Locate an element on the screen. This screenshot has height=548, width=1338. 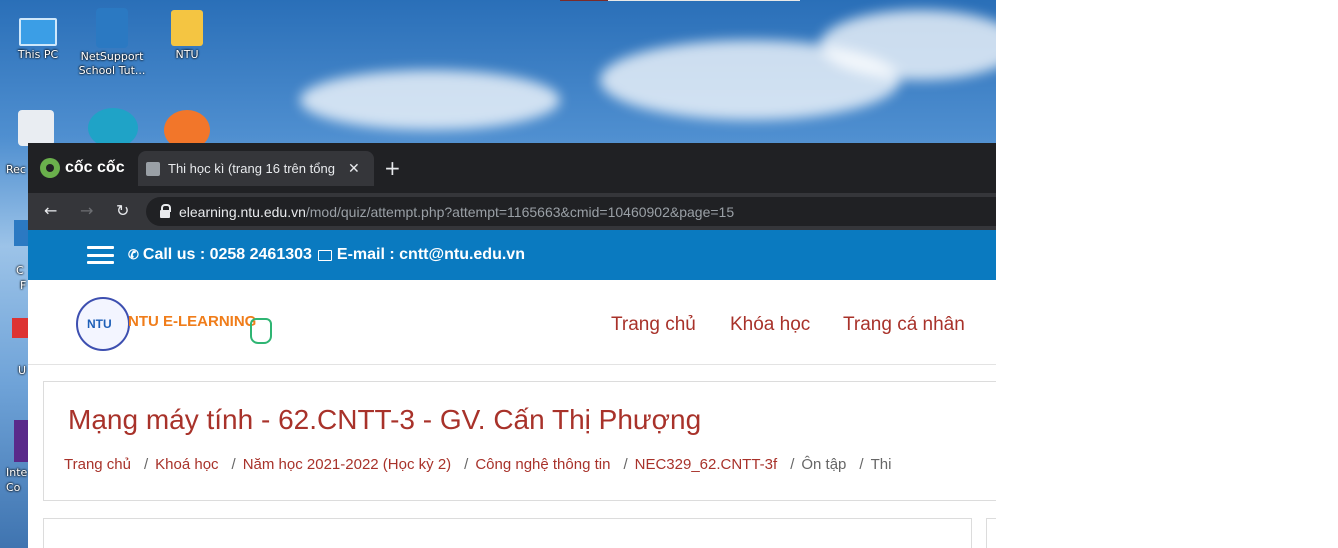
coccoc-brand: cốc cốc is located at coordinates (82, 168).